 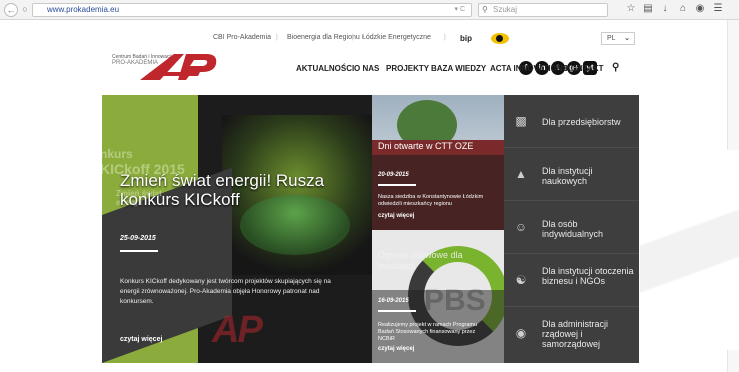 I want to click on bookmark-star-icon: ☆, so click(x=631, y=9).